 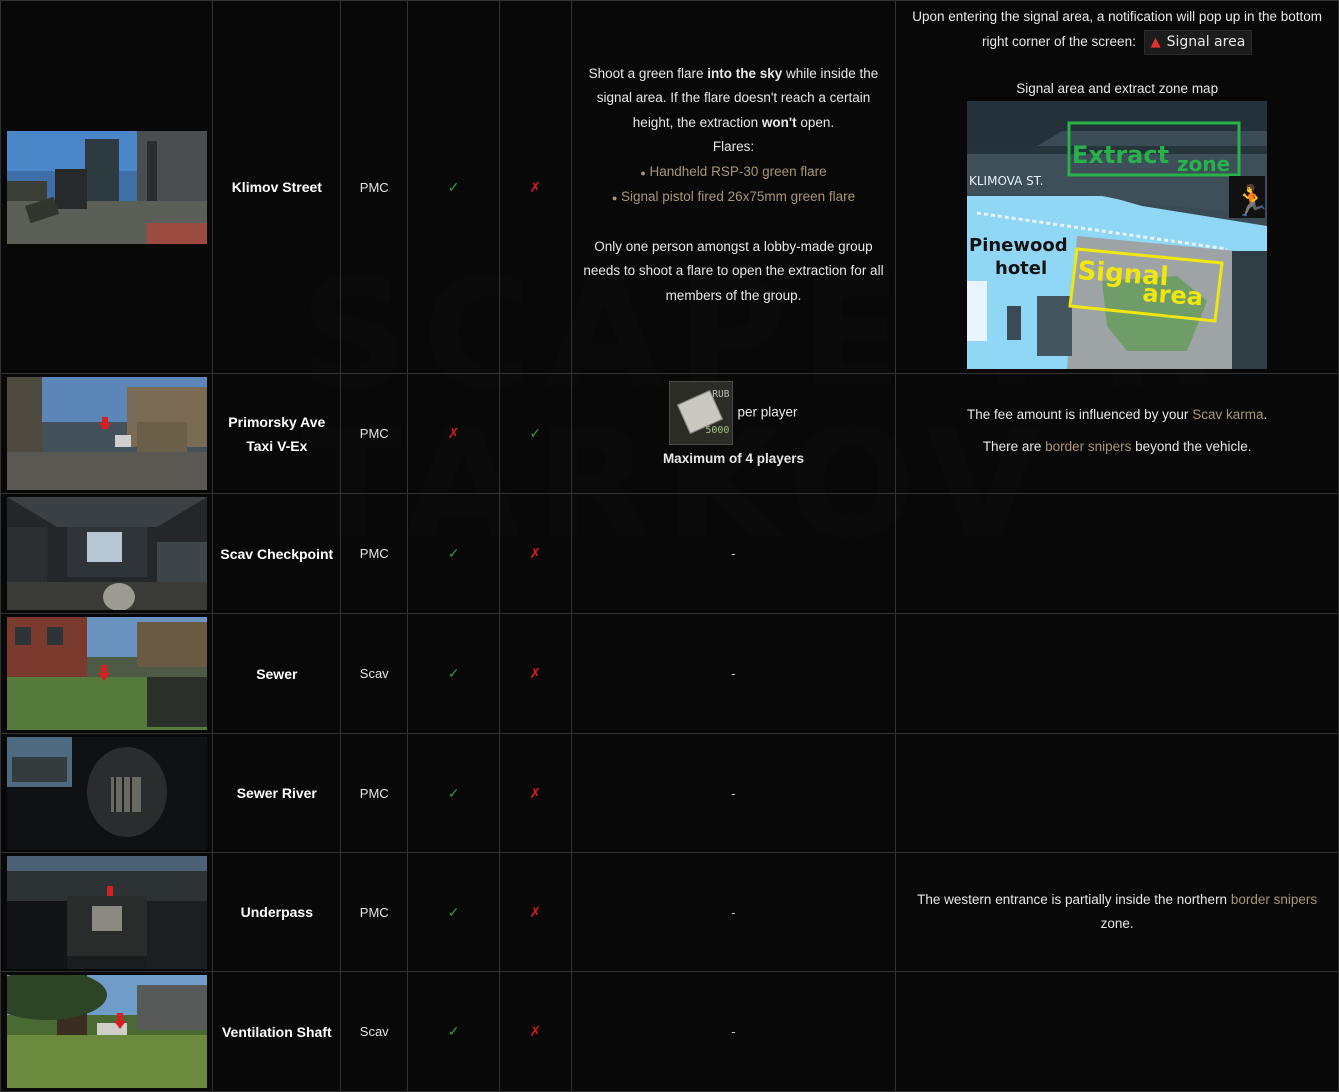 I want to click on map-label-area: area, so click(x=1173, y=295).